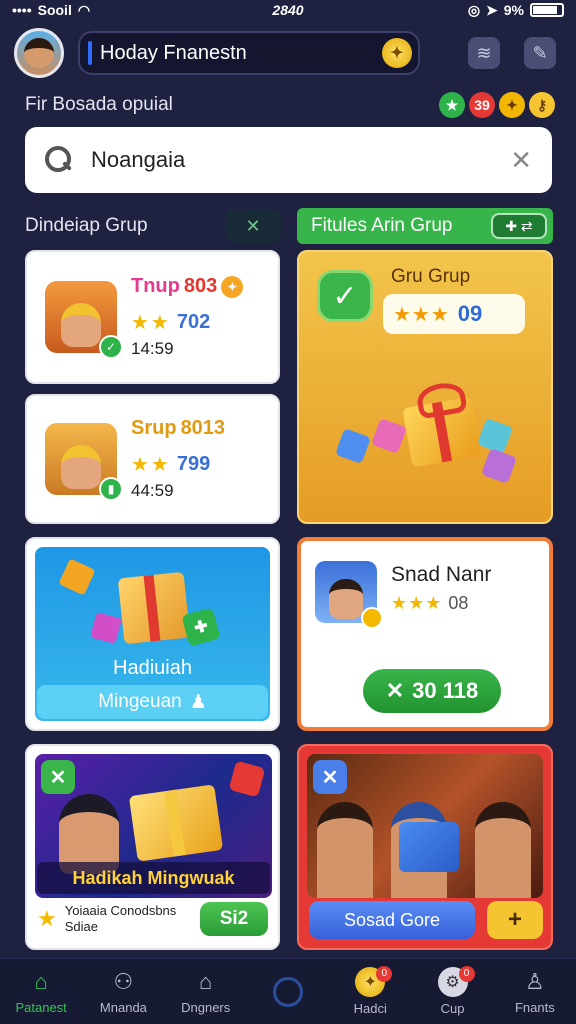  I want to click on wifi-icon: ◠, so click(84, 9).